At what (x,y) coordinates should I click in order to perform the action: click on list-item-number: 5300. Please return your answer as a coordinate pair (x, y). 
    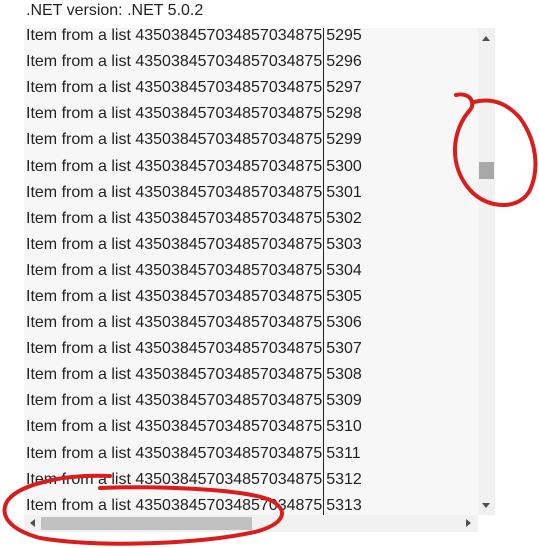
    Looking at the image, I should click on (344, 166).